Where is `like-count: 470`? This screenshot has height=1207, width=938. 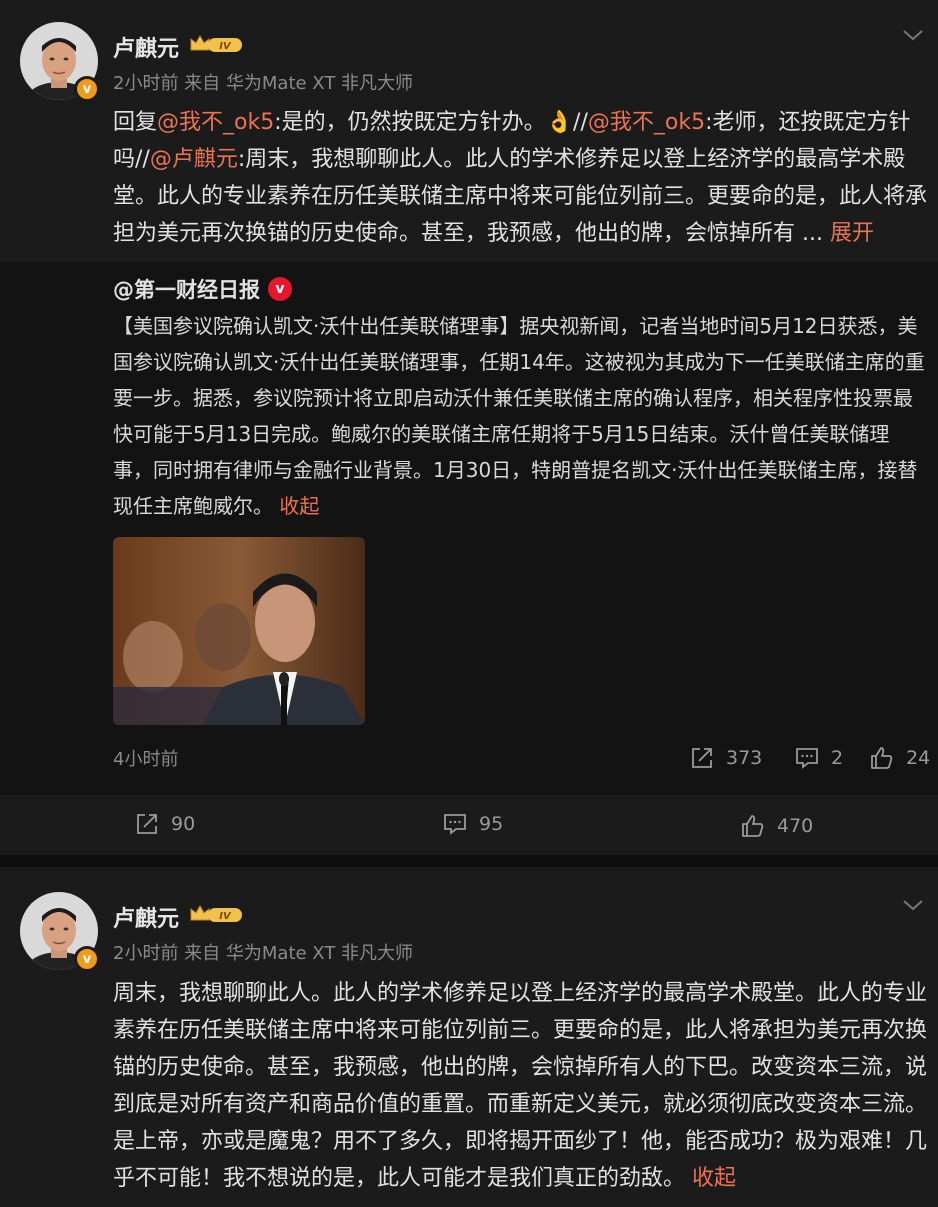
like-count: 470 is located at coordinates (795, 826).